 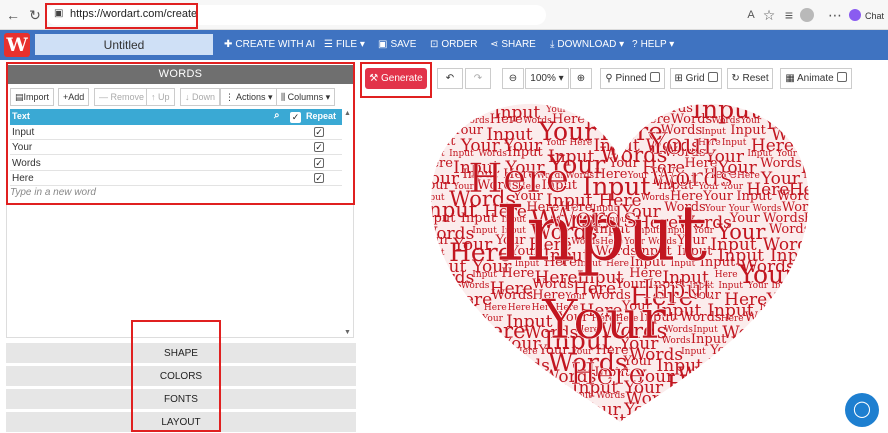 I want to click on file-menu: ☰ FILE ▾, so click(x=344, y=45).